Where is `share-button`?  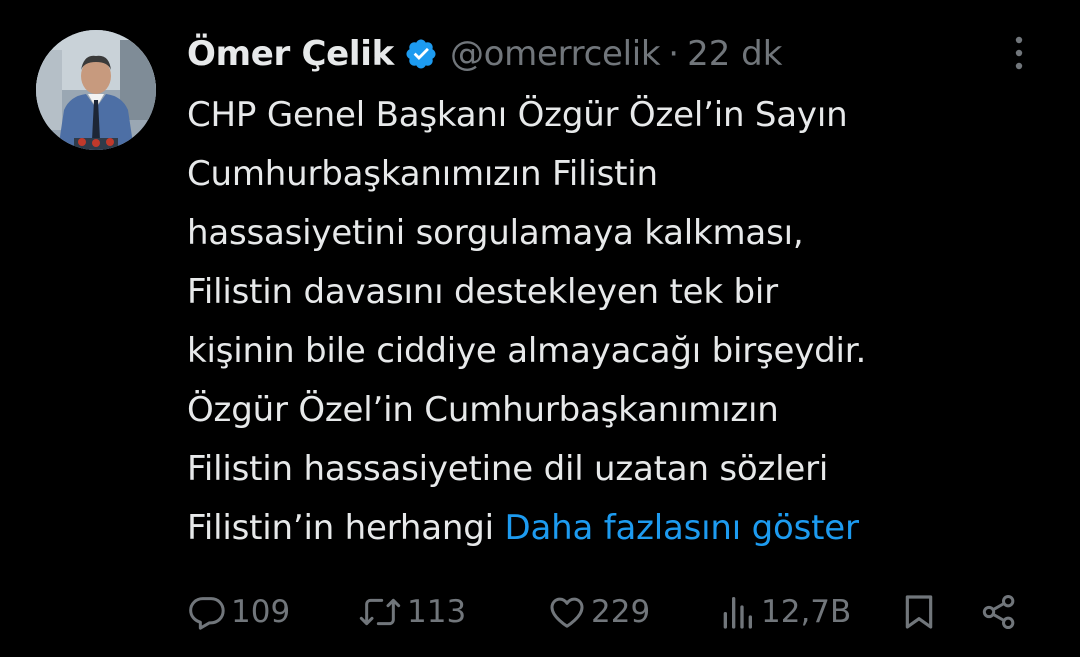 share-button is located at coordinates (999, 612).